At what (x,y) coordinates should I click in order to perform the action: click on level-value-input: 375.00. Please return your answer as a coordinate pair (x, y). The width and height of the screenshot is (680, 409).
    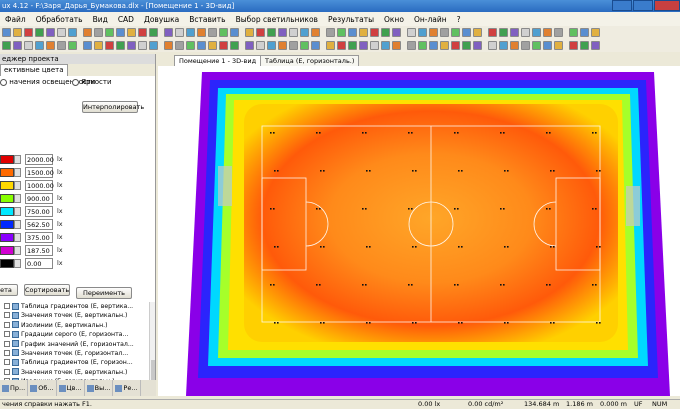
    Looking at the image, I should click on (39, 237).